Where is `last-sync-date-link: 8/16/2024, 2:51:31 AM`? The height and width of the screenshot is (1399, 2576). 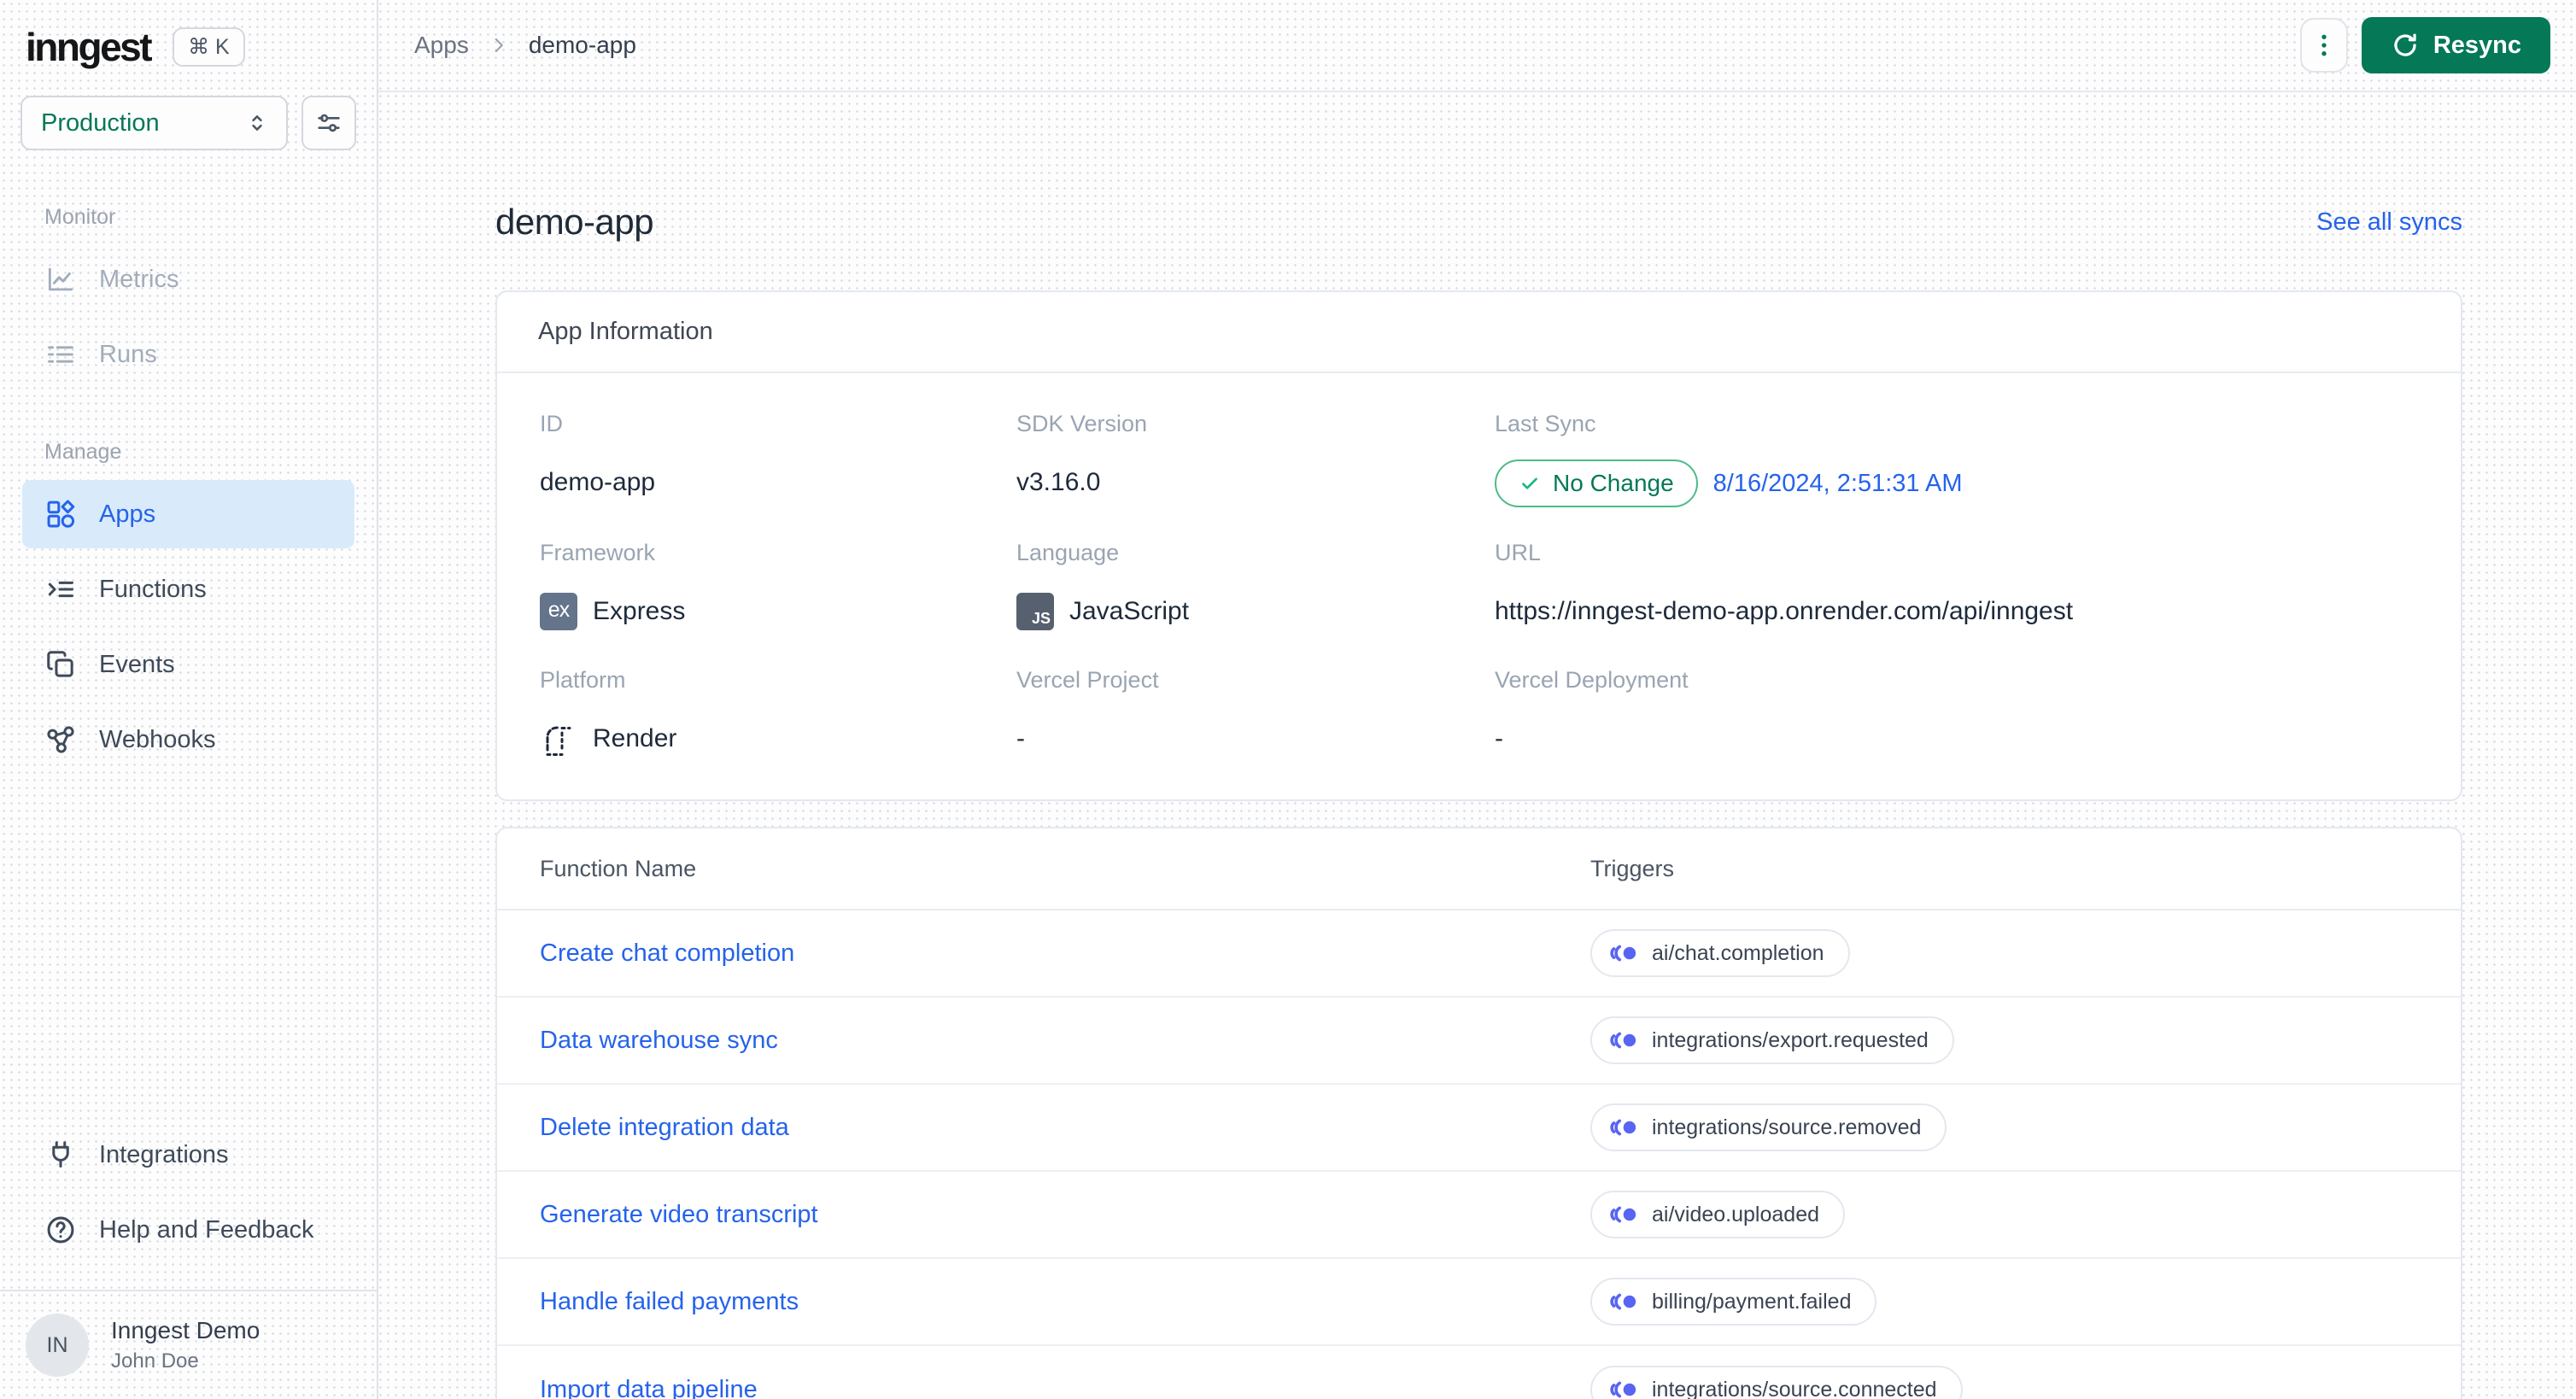 last-sync-date-link: 8/16/2024, 2:51:31 AM is located at coordinates (1838, 484).